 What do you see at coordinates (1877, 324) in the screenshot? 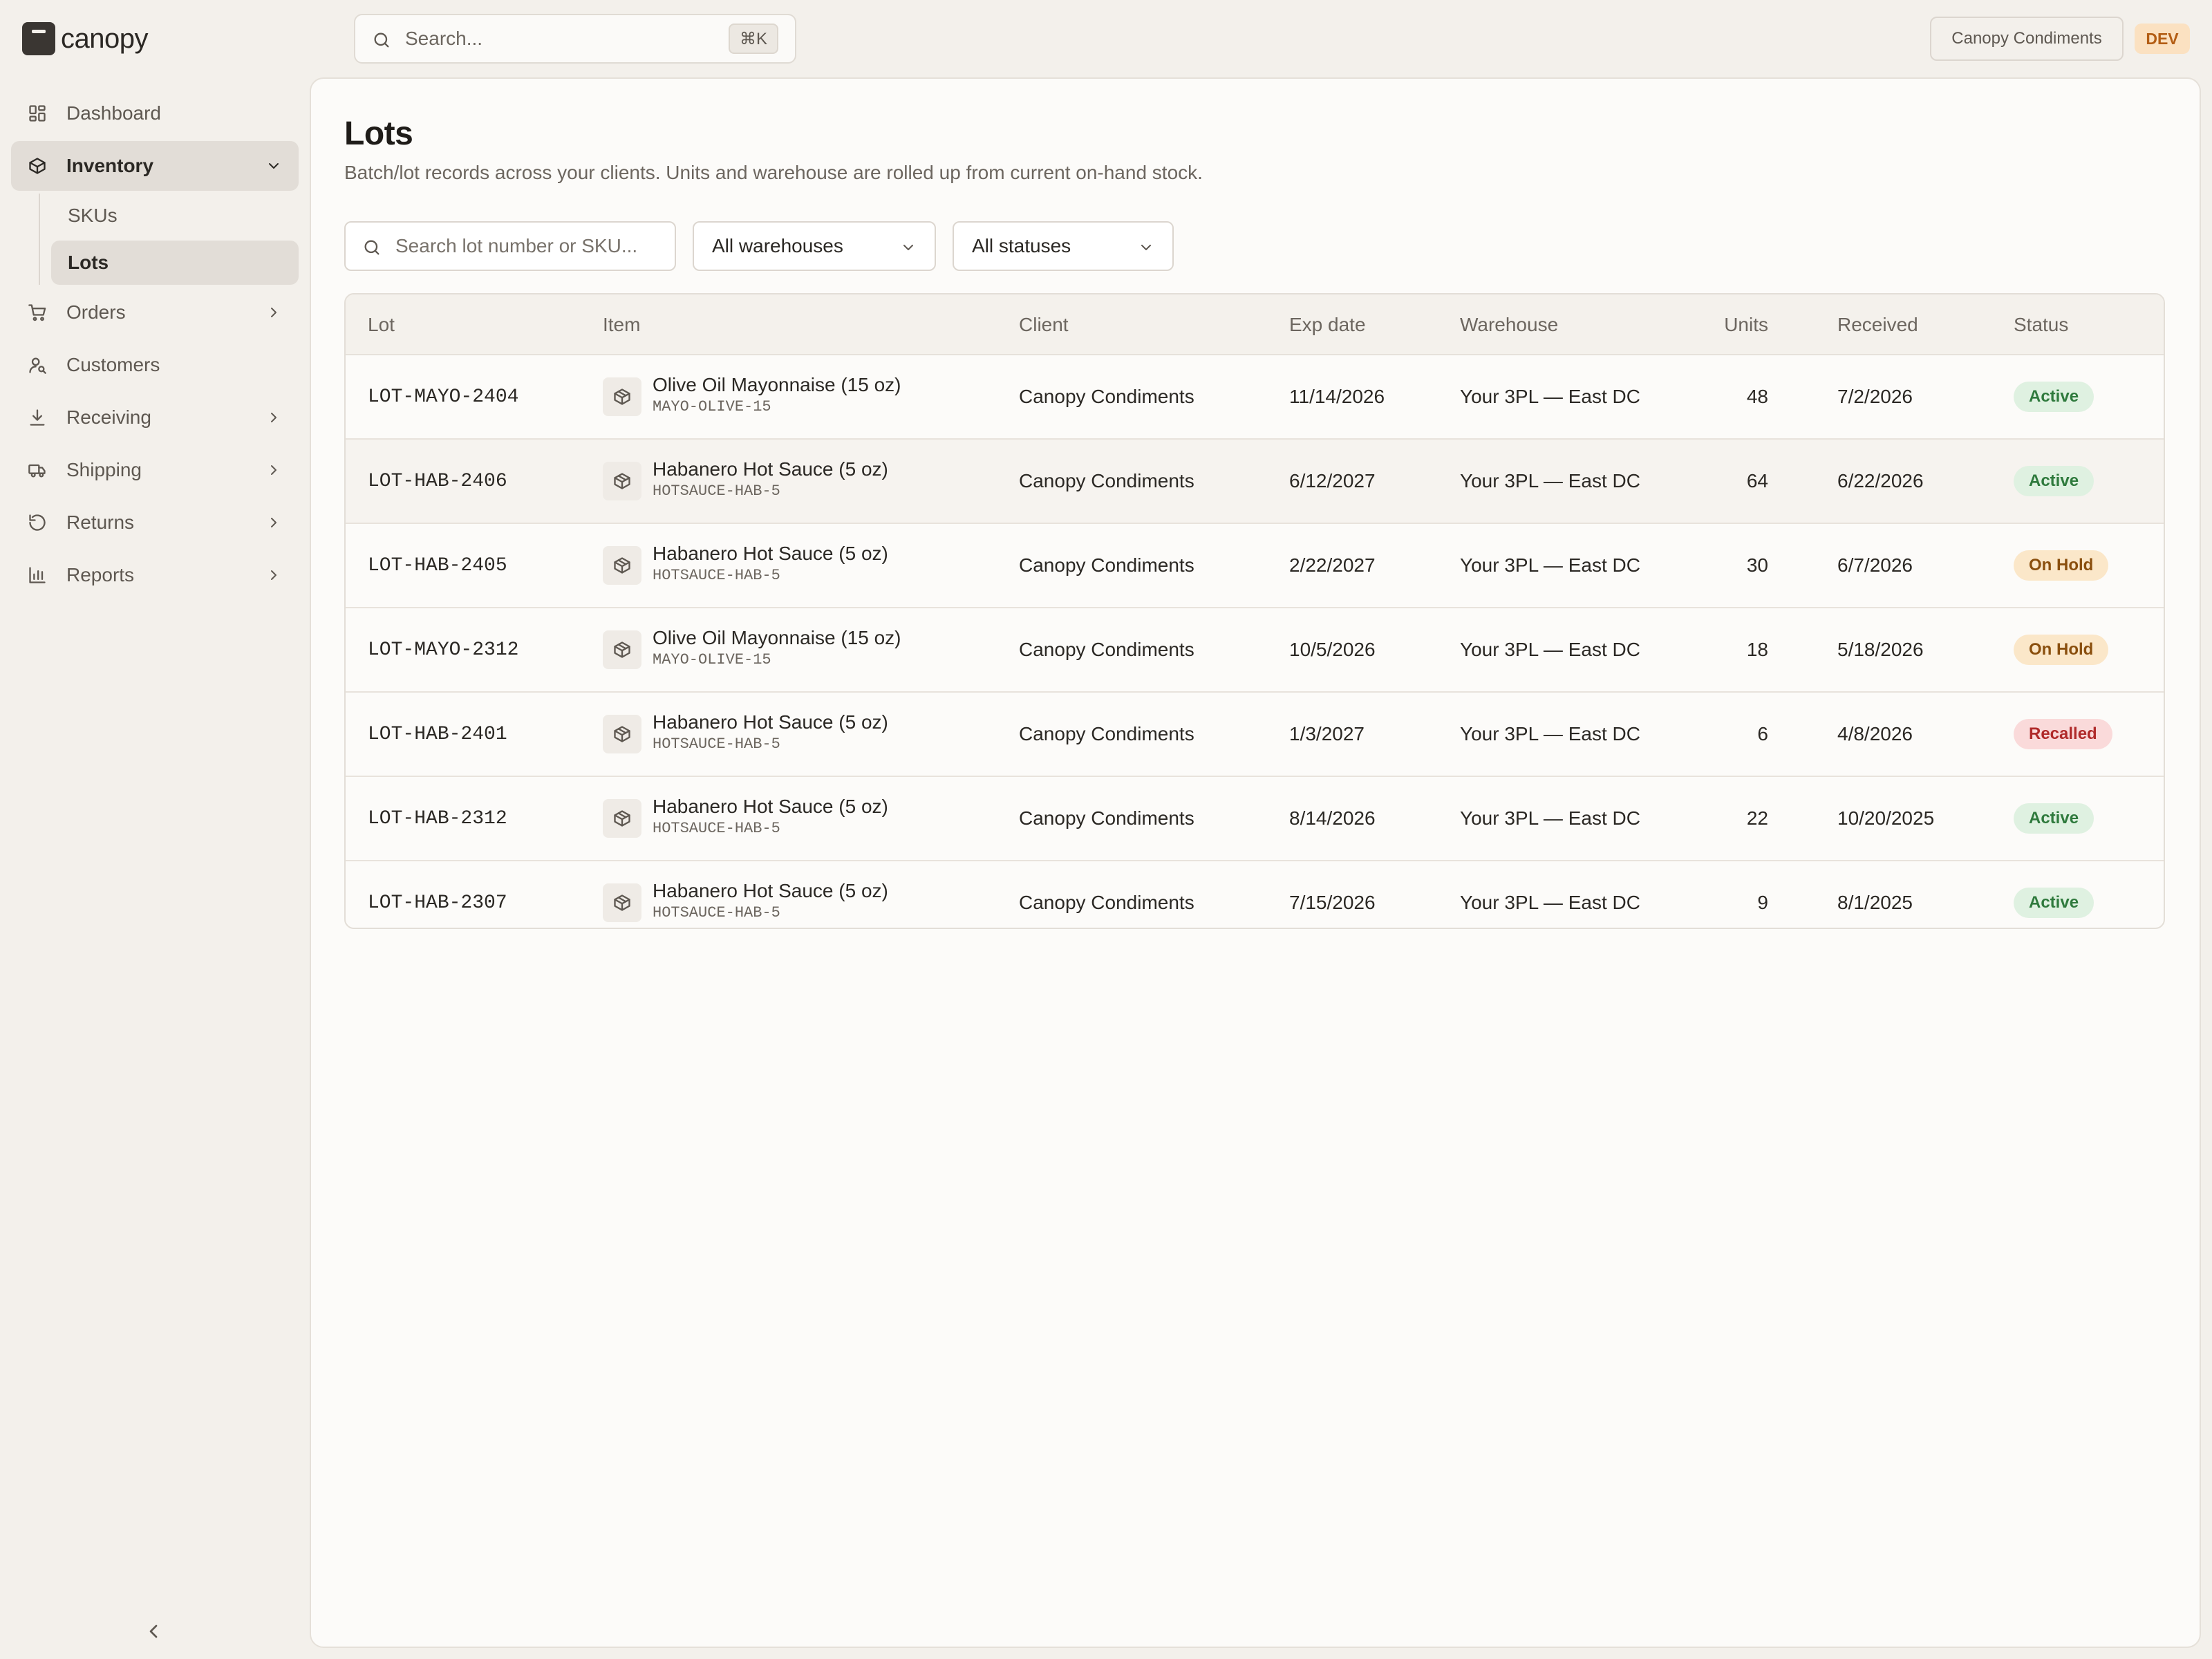
I see `column-header-received: Received` at bounding box center [1877, 324].